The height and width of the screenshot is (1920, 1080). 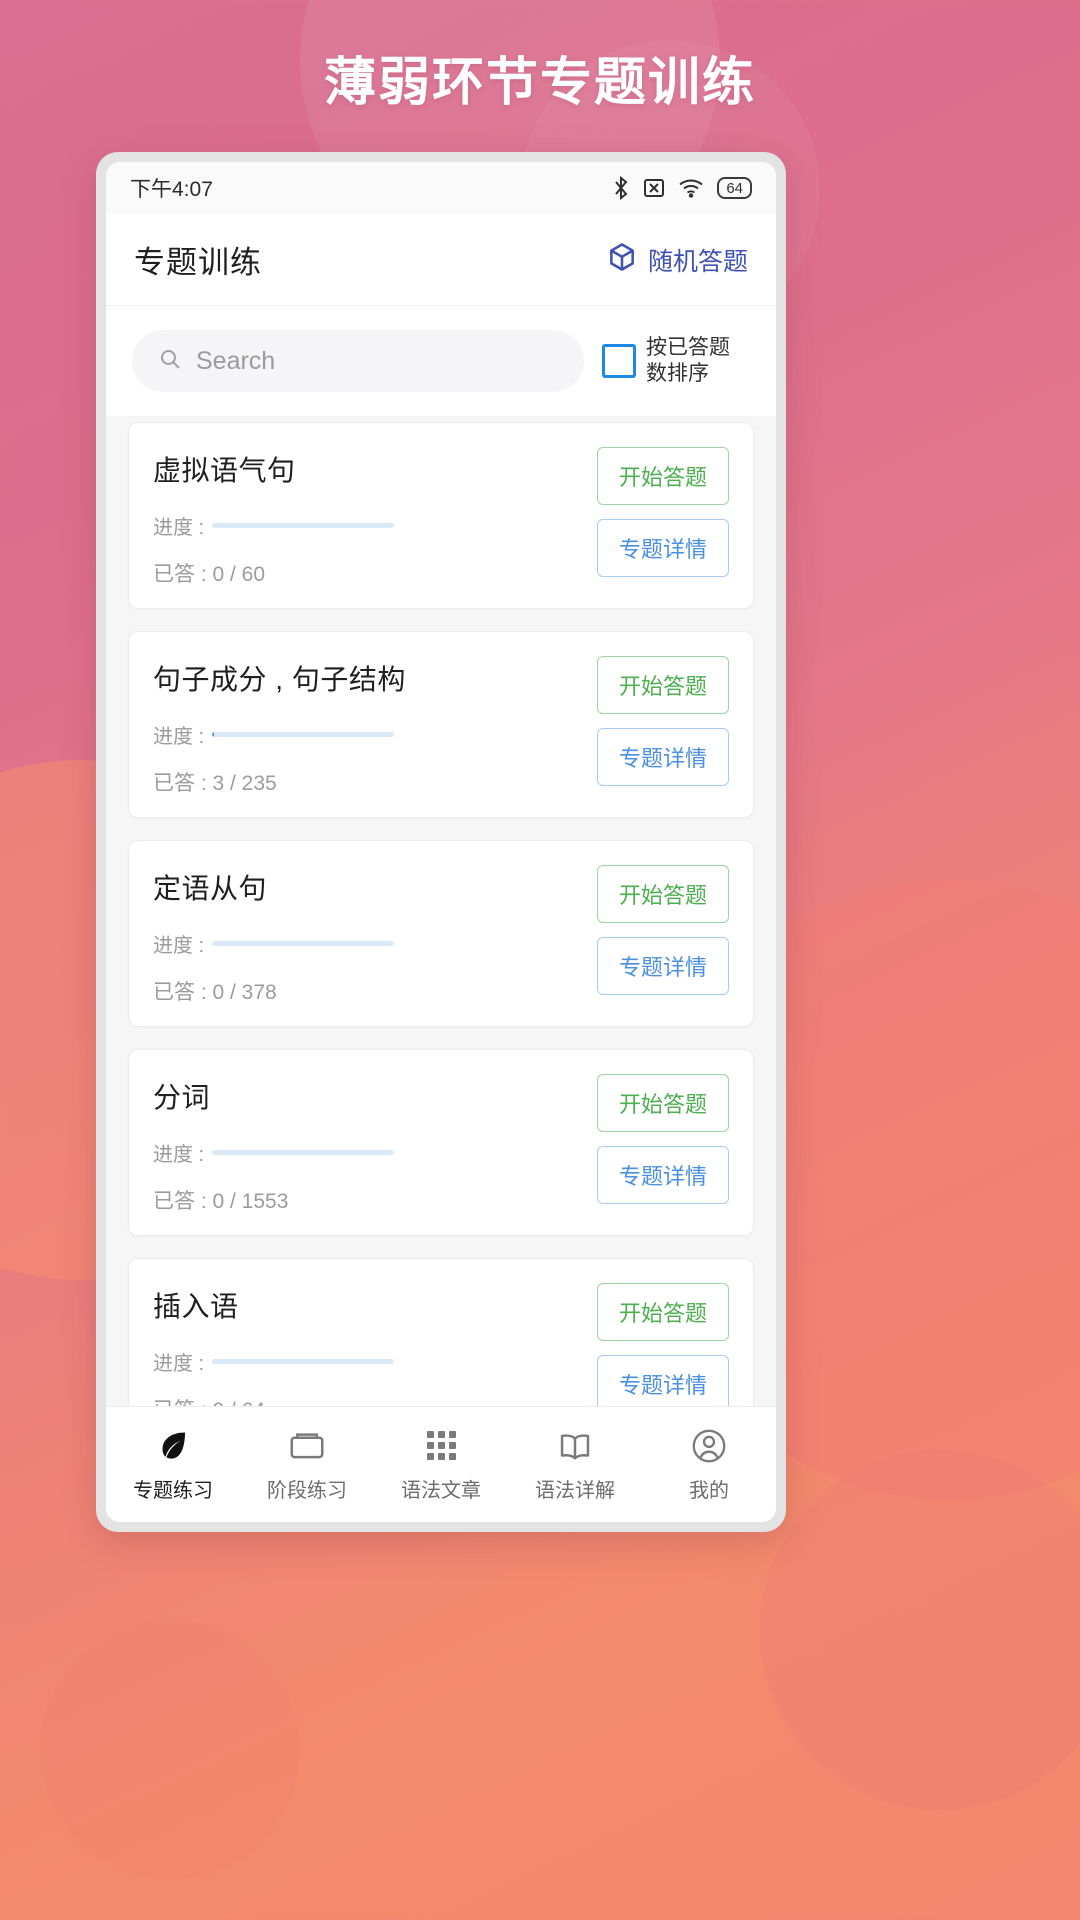 What do you see at coordinates (221, 1201) in the screenshot?
I see `topic-answered-count: 已答 : 0 / 1553` at bounding box center [221, 1201].